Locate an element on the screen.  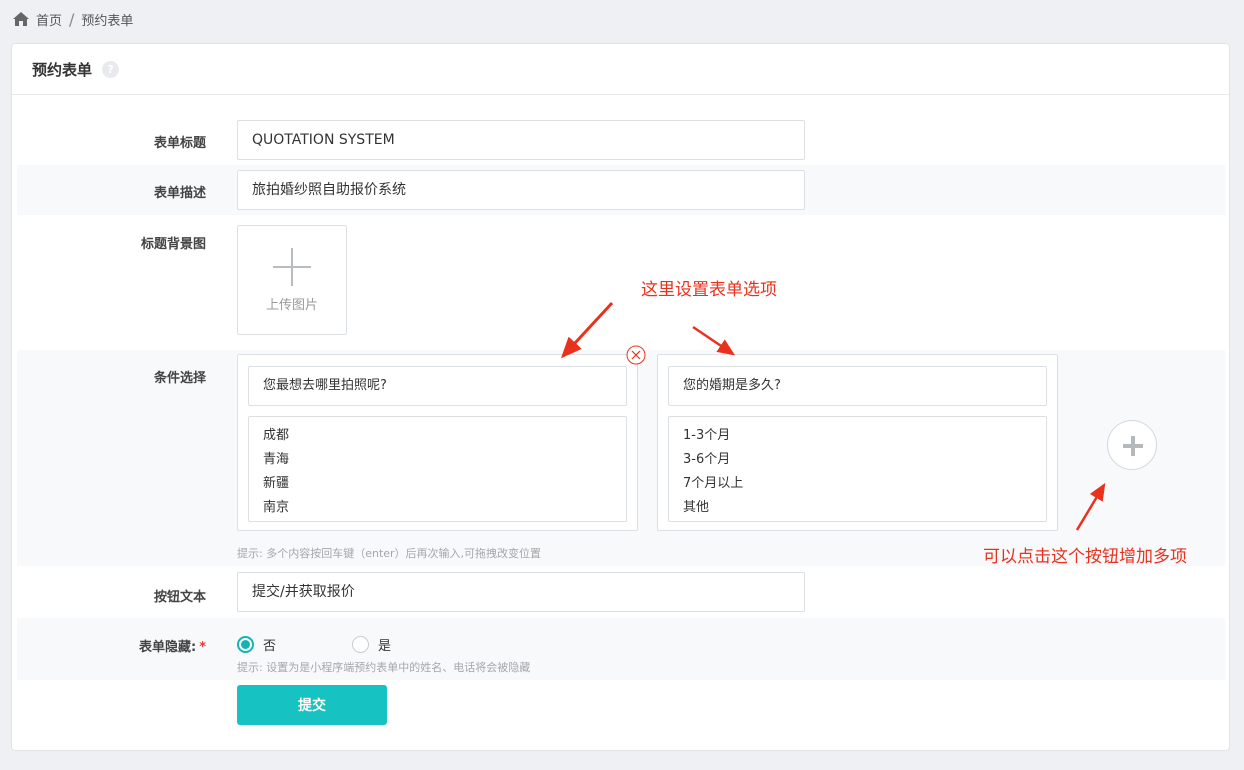
form-desc-input: 旅拍婚纱照自助报价系统 is located at coordinates (521, 190).